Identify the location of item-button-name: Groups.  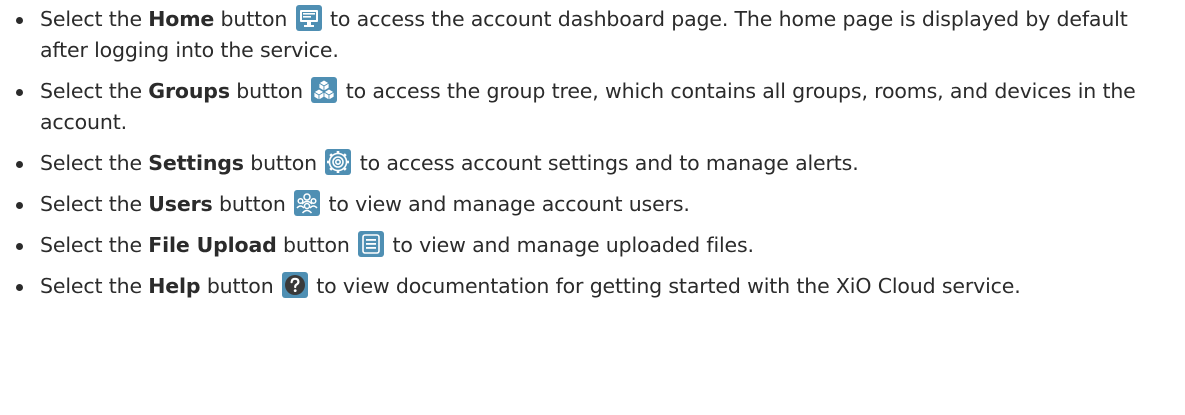
(189, 91).